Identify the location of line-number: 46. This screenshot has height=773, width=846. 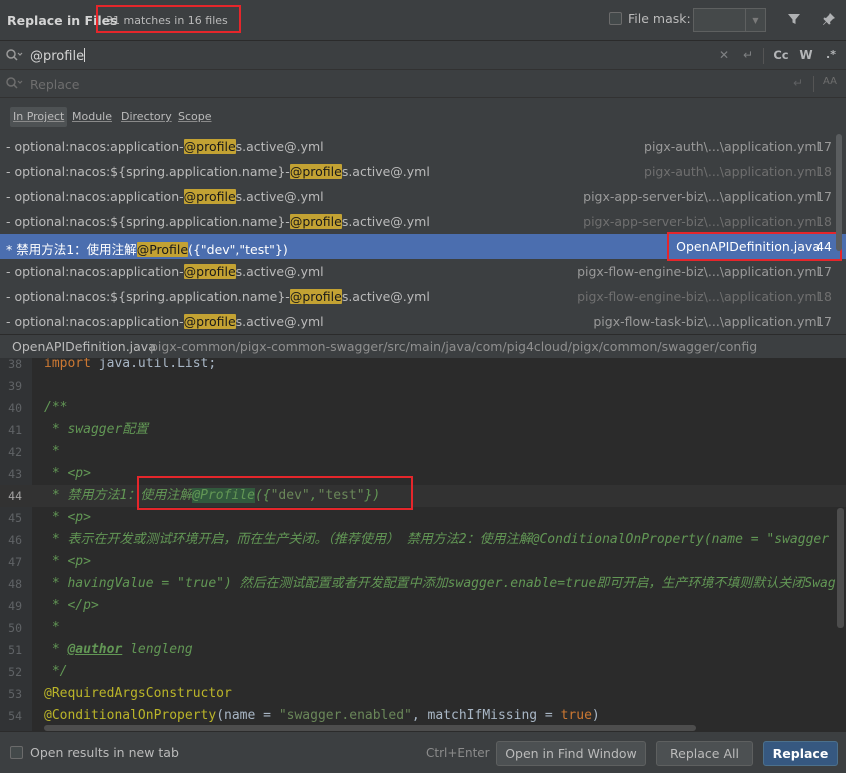
(15, 540).